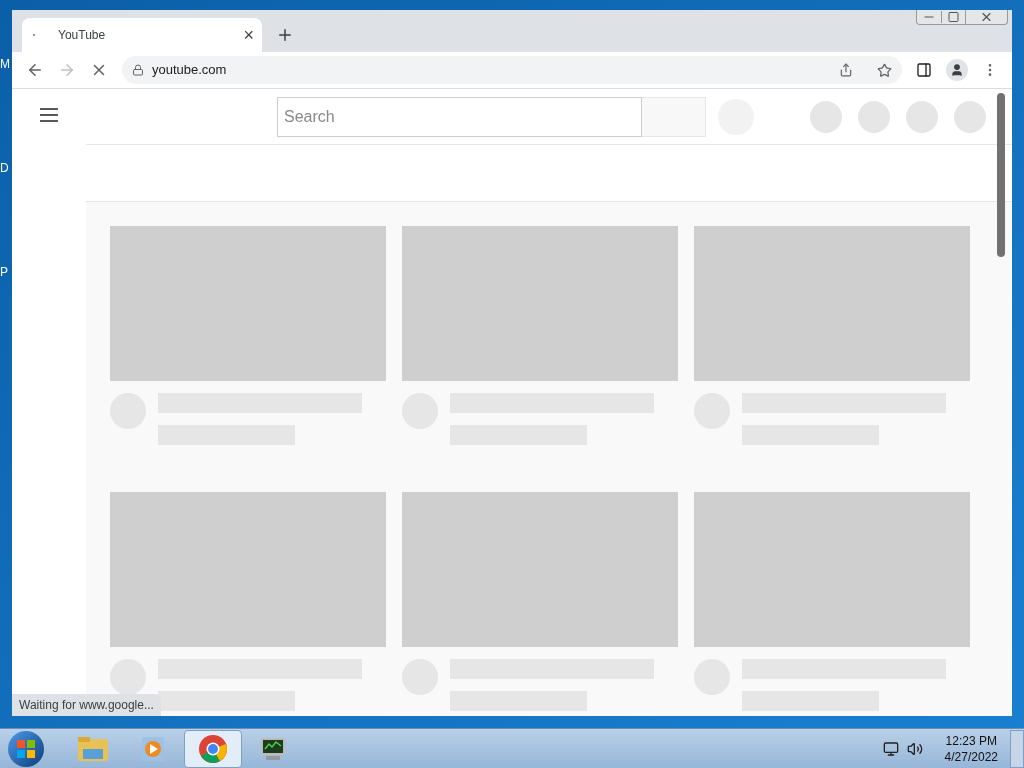 The height and width of the screenshot is (768, 1024). I want to click on desktop-icon-label: D, so click(5, 168).